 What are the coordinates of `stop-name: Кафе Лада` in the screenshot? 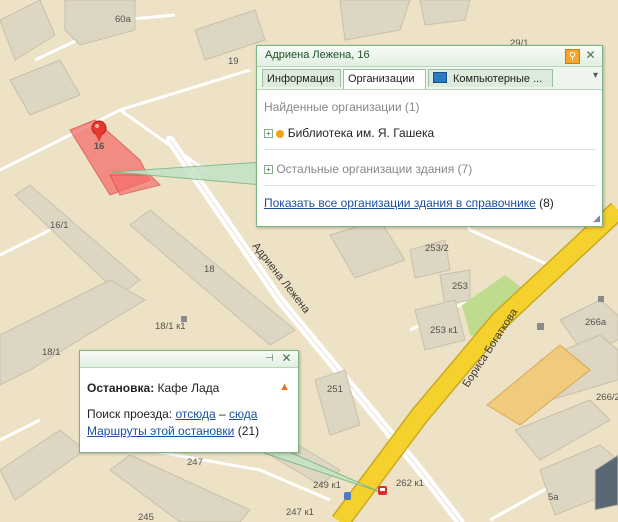 It's located at (188, 388).